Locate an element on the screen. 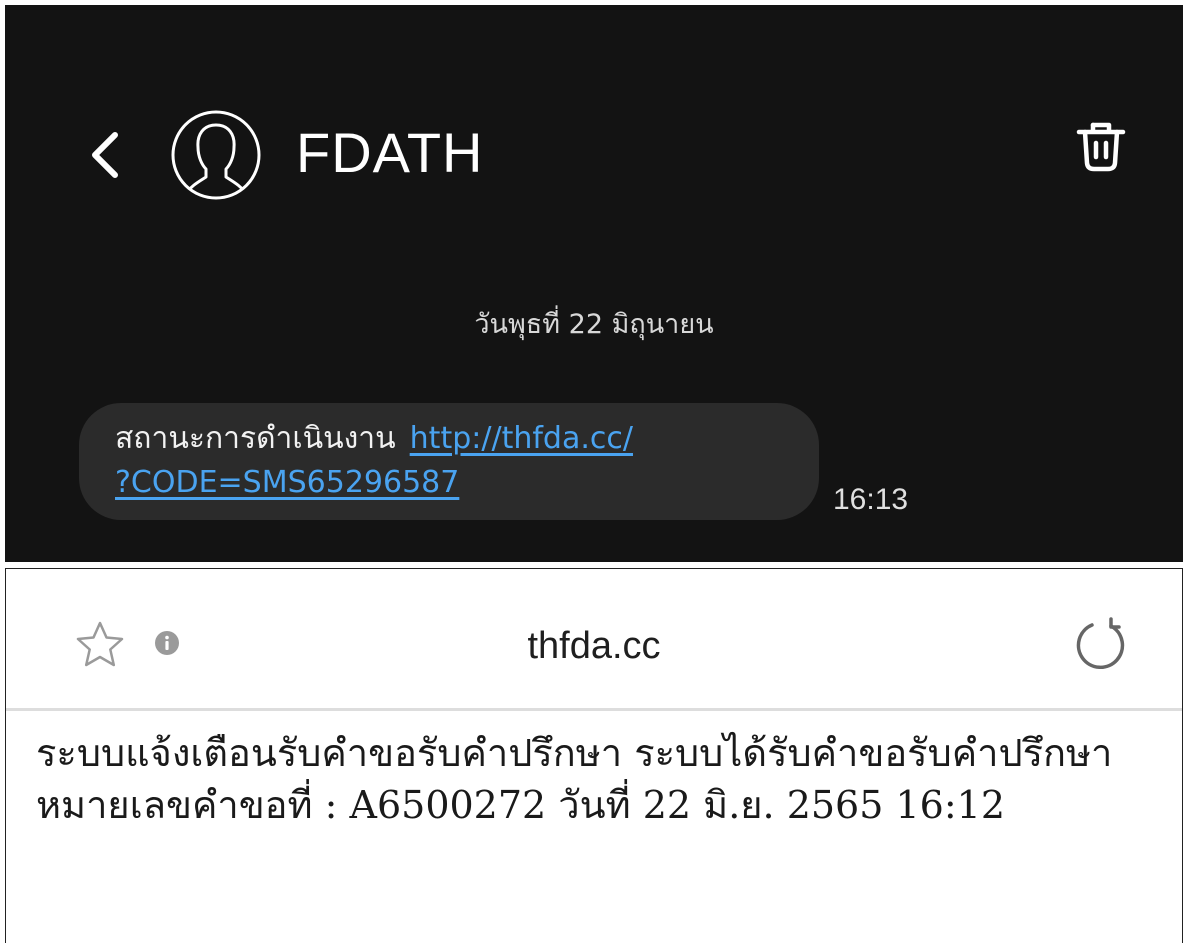 This screenshot has height=945, width=1188. date-separator: วันพุธที่ 22 มิถุนายน is located at coordinates (594, 324).